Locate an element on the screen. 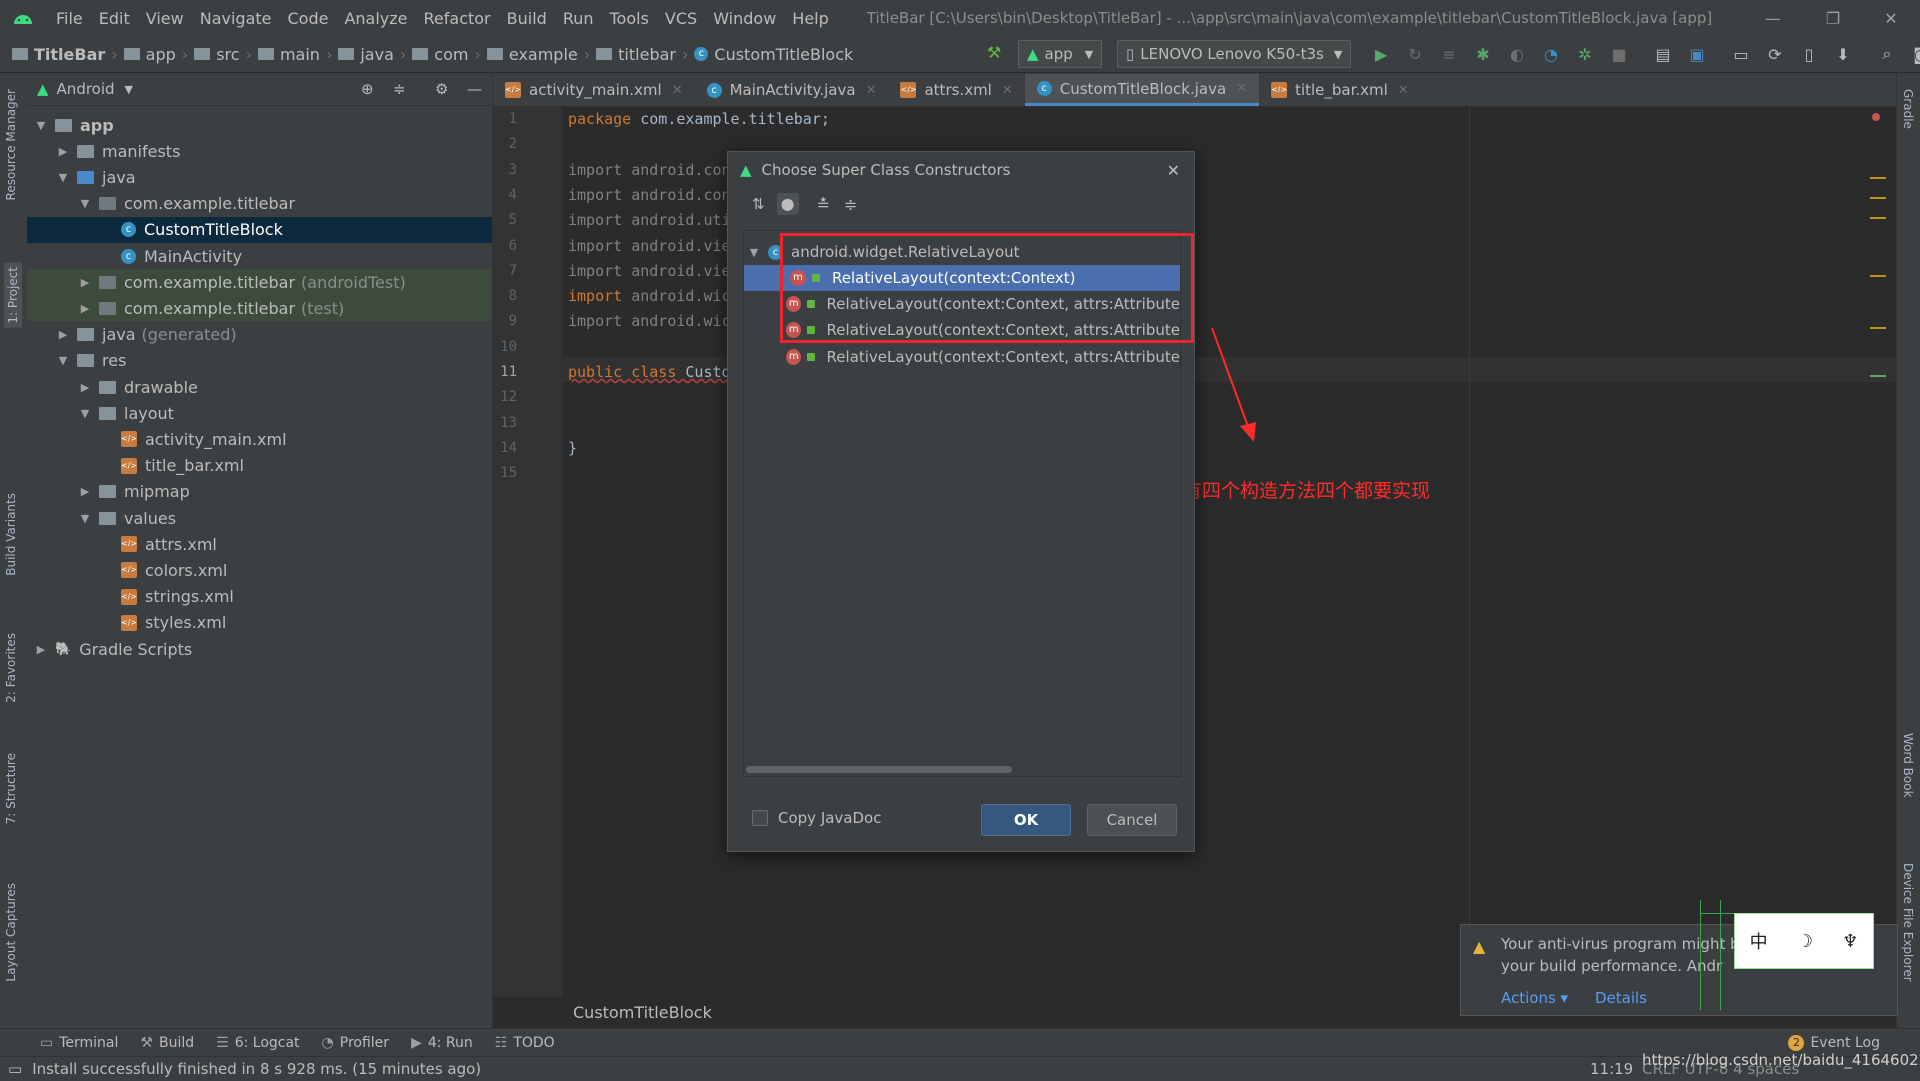 Image resolution: width=1920 pixels, height=1081 pixels. cursor-position: 11:19 is located at coordinates (1611, 1069).